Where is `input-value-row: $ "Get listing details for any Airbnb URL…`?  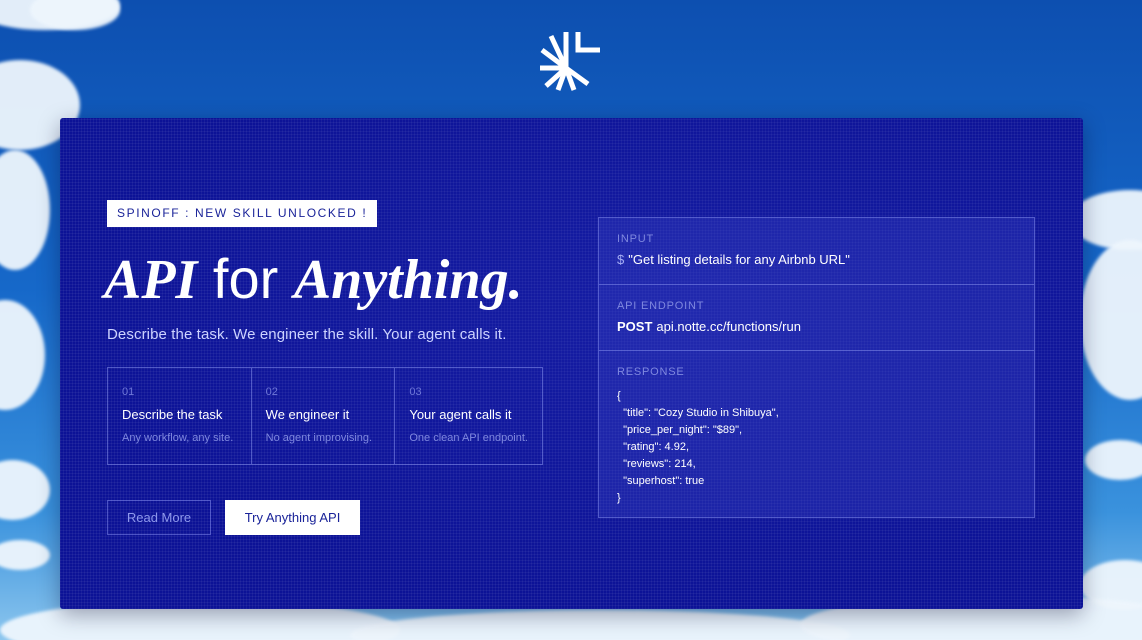
input-value-row: $ "Get listing details for any Airbnb URL… is located at coordinates (816, 259).